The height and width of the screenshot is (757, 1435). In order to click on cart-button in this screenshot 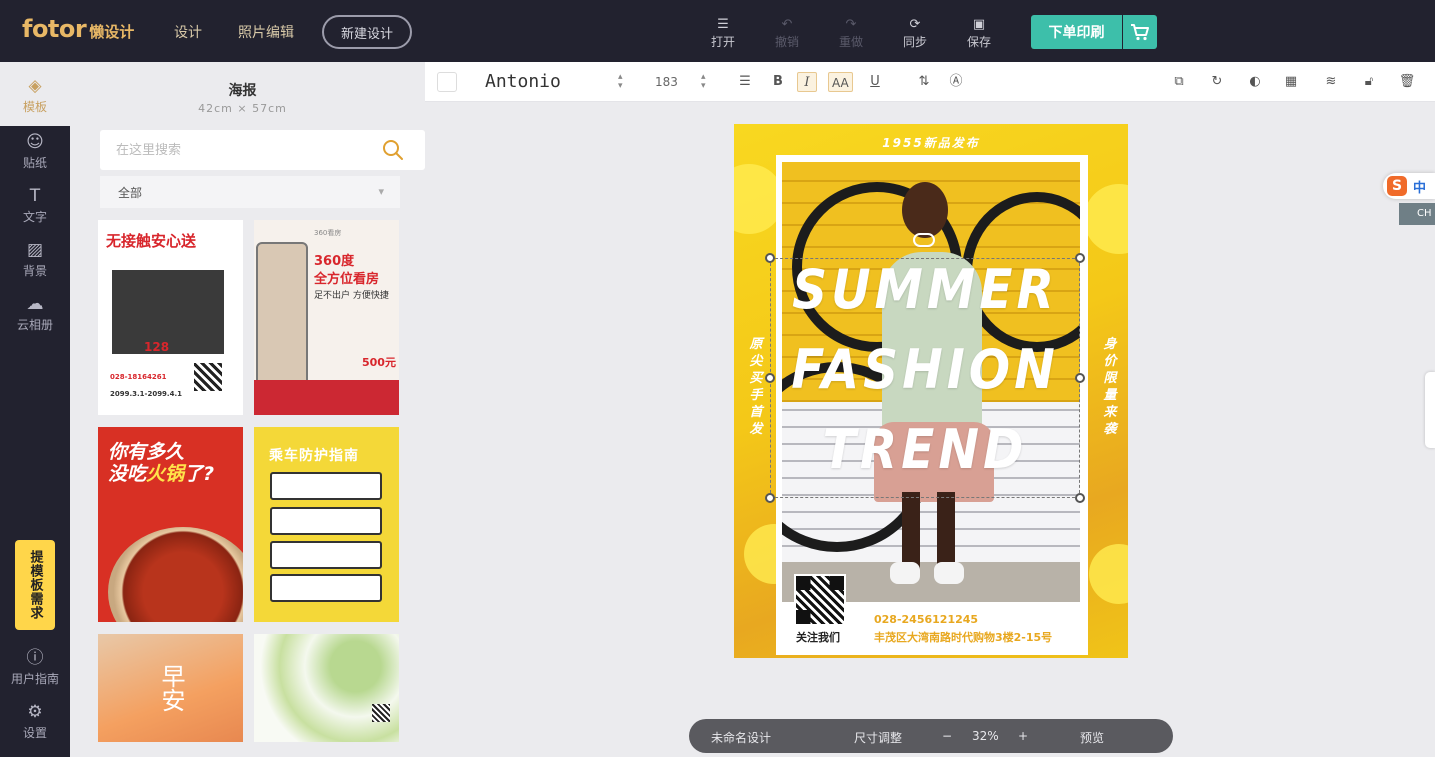, I will do `click(1140, 32)`.